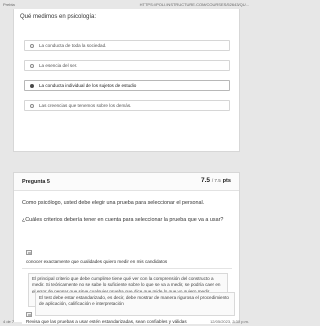 This screenshot has height=326, width=320. Describe the element at coordinates (58, 65) in the screenshot. I see `answer-option-label: La esencia del ser.` at that location.